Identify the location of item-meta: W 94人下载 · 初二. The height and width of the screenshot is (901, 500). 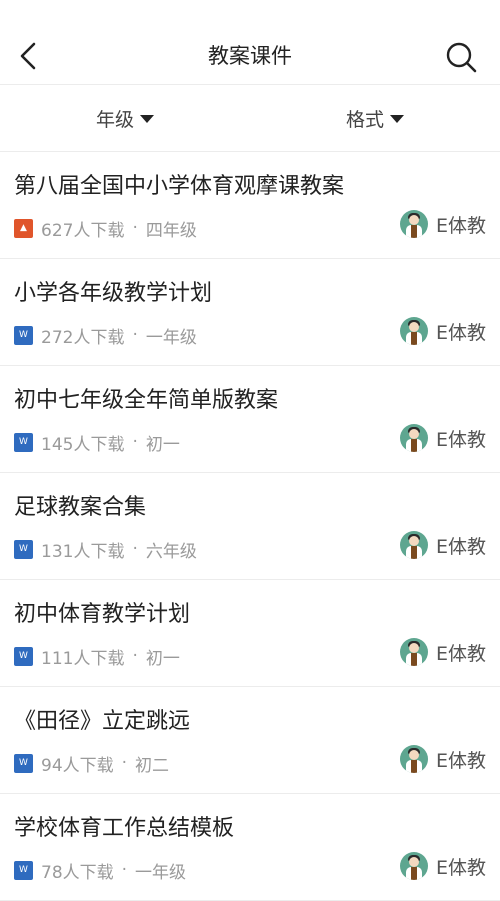
(92, 763).